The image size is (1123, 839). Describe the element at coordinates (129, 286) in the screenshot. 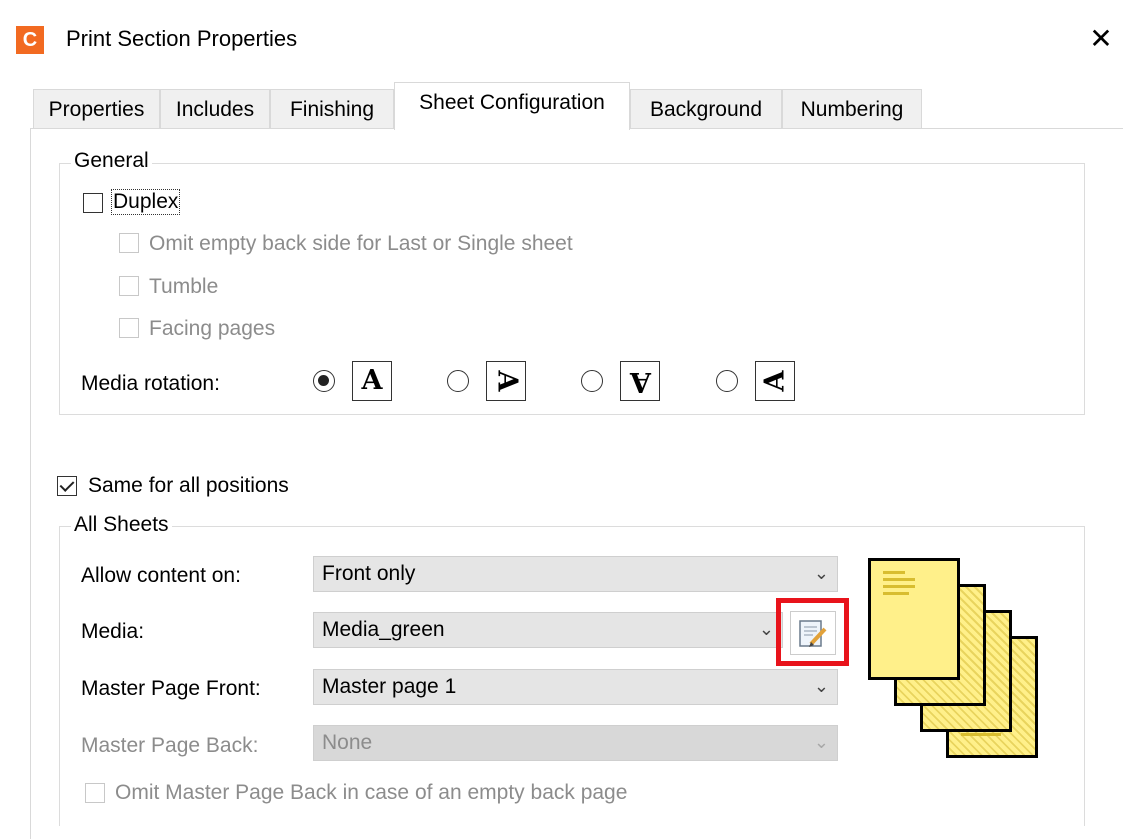

I see `tumble-checkbox` at that location.